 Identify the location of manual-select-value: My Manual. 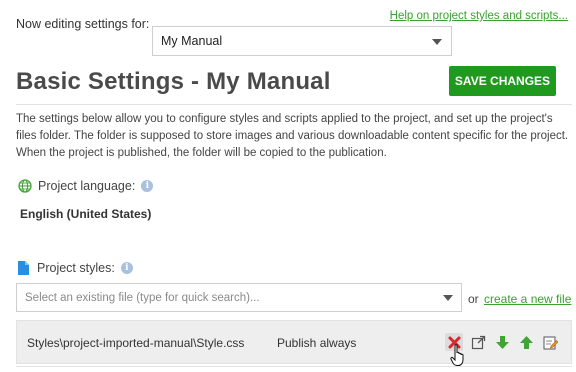
(192, 41).